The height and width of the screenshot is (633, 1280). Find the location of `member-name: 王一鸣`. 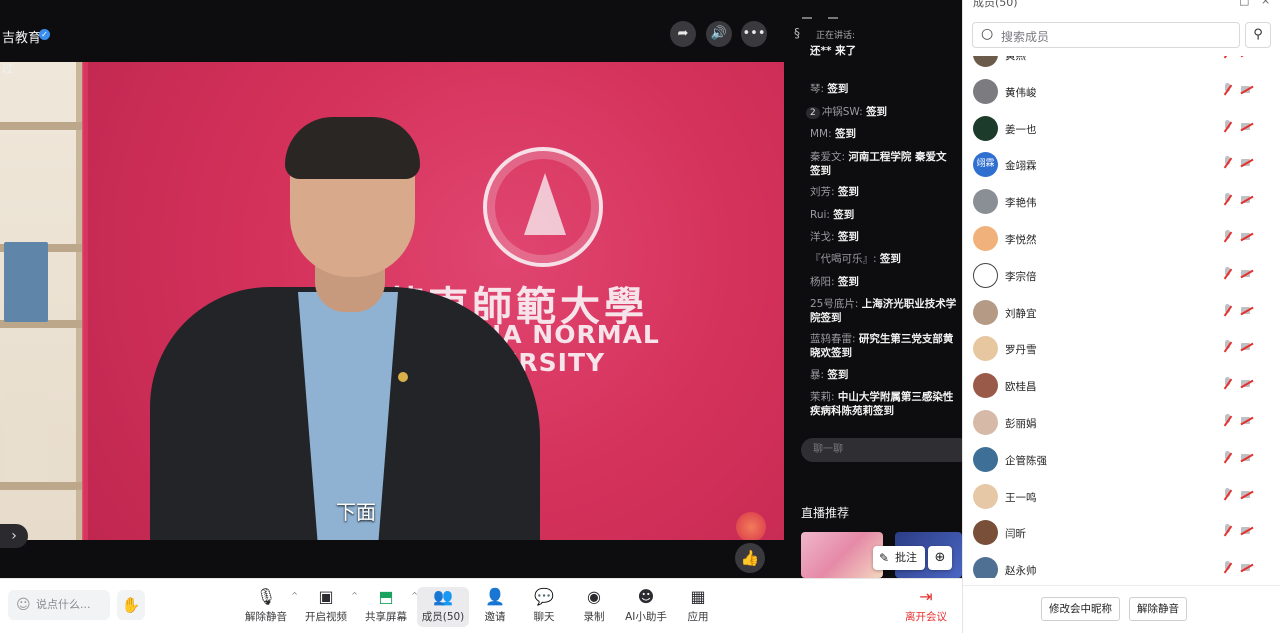

member-name: 王一鸣 is located at coordinates (1021, 497).